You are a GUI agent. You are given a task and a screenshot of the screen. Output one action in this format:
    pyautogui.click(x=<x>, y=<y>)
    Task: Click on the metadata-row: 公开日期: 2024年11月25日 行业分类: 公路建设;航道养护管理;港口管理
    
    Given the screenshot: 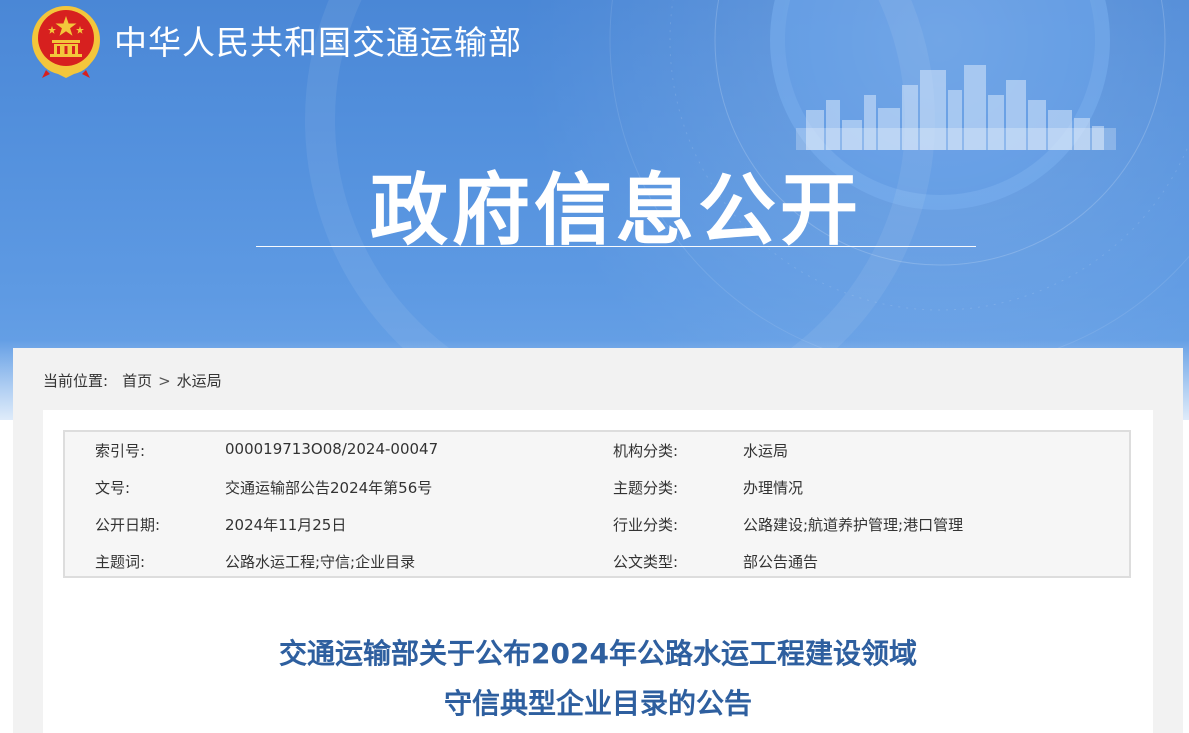 What is the action you would take?
    pyautogui.click(x=597, y=524)
    